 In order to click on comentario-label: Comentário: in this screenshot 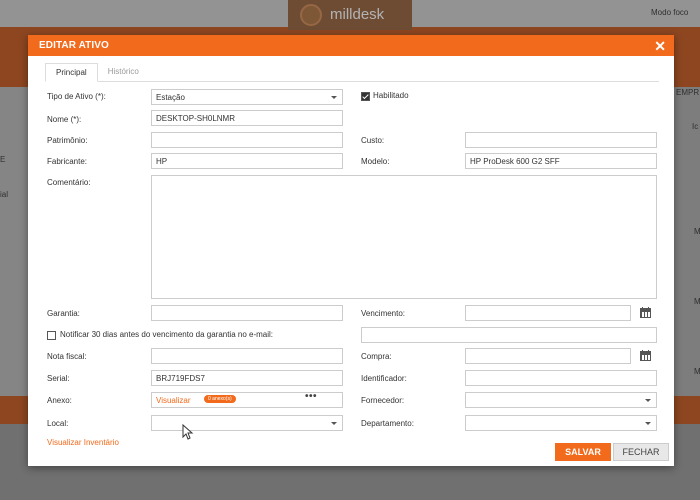, I will do `click(69, 182)`.